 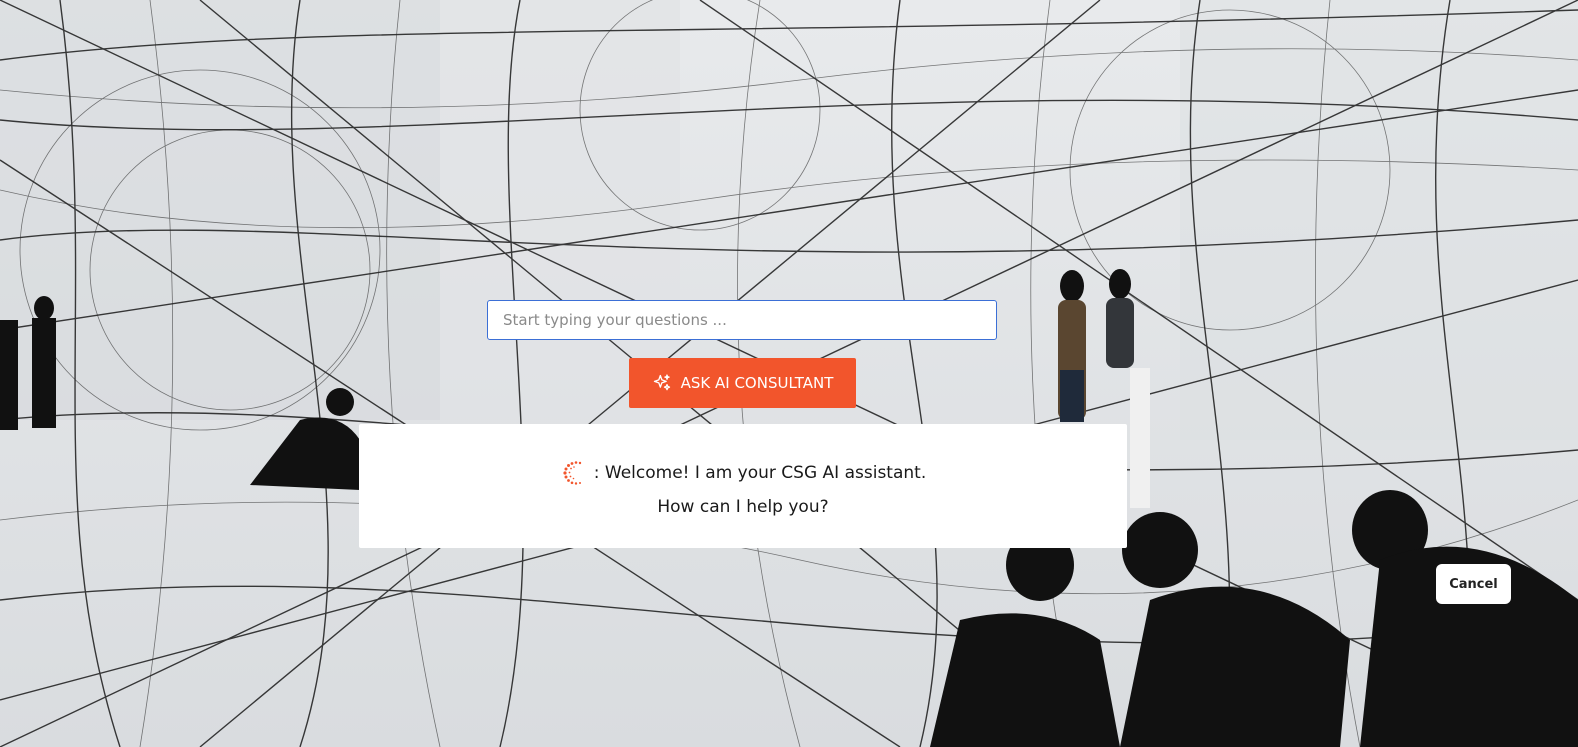 I want to click on search-input, so click(x=742, y=320).